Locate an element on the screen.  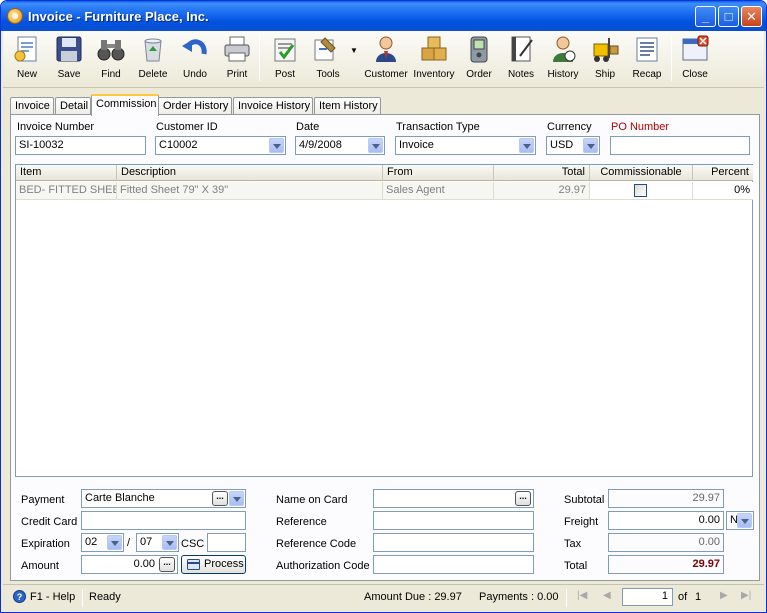
previous-page-icon: ◀ is located at coordinates (607, 595).